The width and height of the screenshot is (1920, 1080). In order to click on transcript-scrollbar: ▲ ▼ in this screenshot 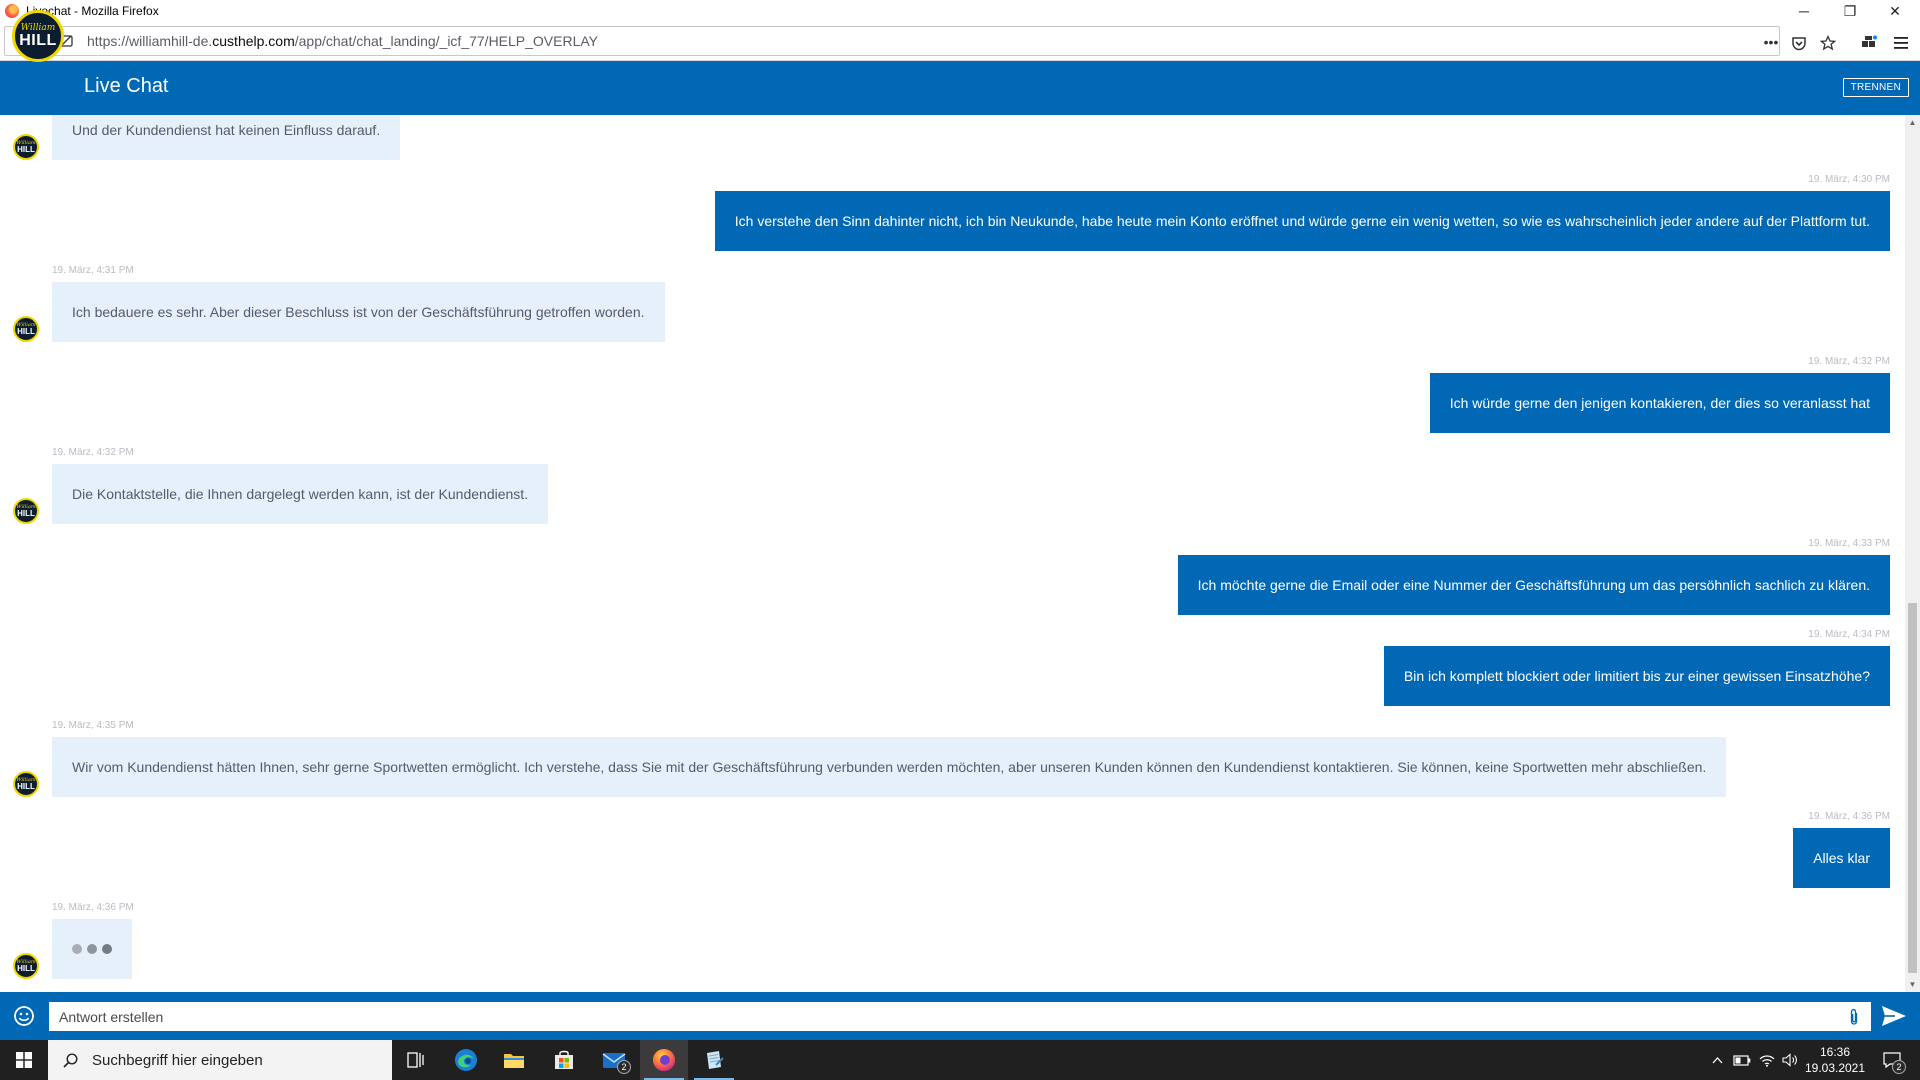, I will do `click(1912, 553)`.